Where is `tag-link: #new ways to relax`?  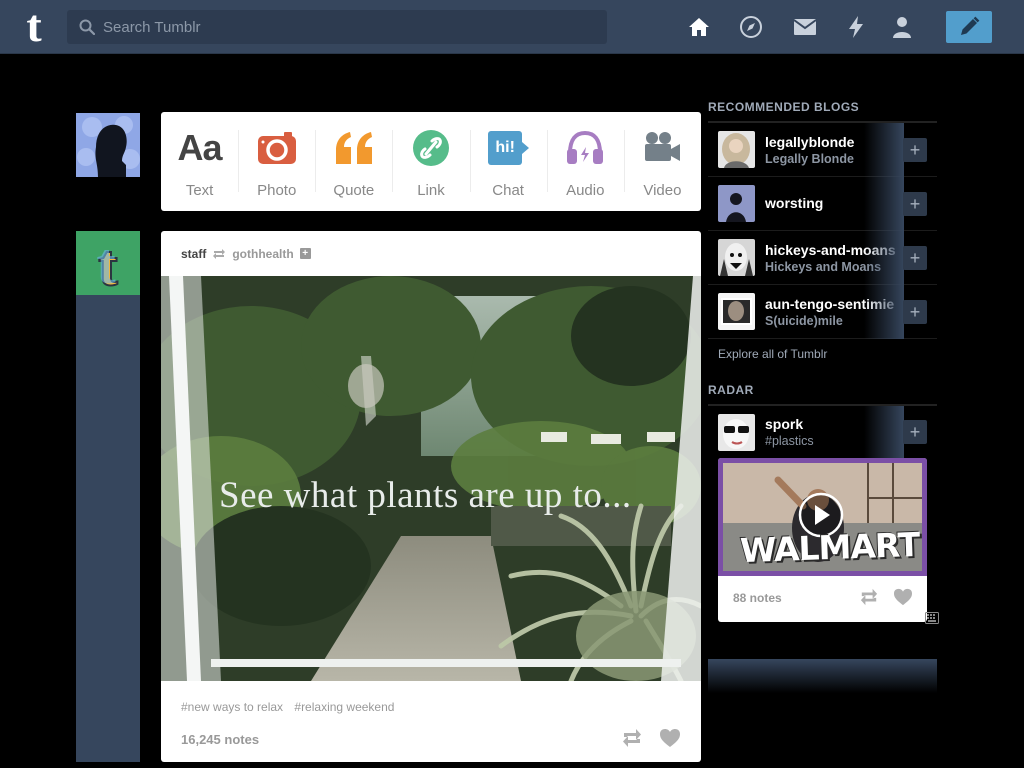 tag-link: #new ways to relax is located at coordinates (232, 707).